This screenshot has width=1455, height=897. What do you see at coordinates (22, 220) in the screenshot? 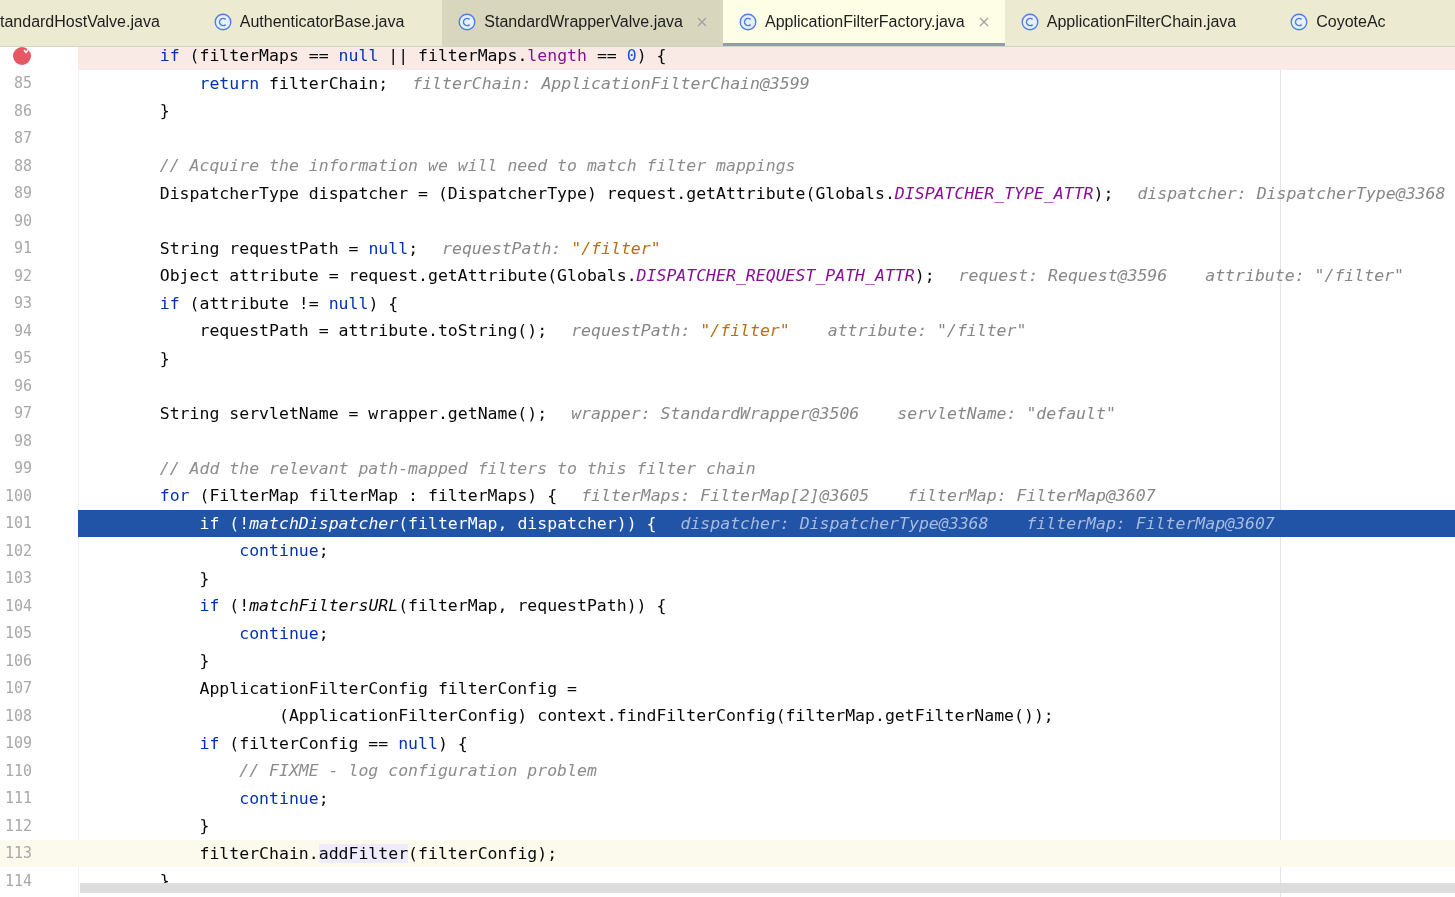
I see `line-number: 90` at bounding box center [22, 220].